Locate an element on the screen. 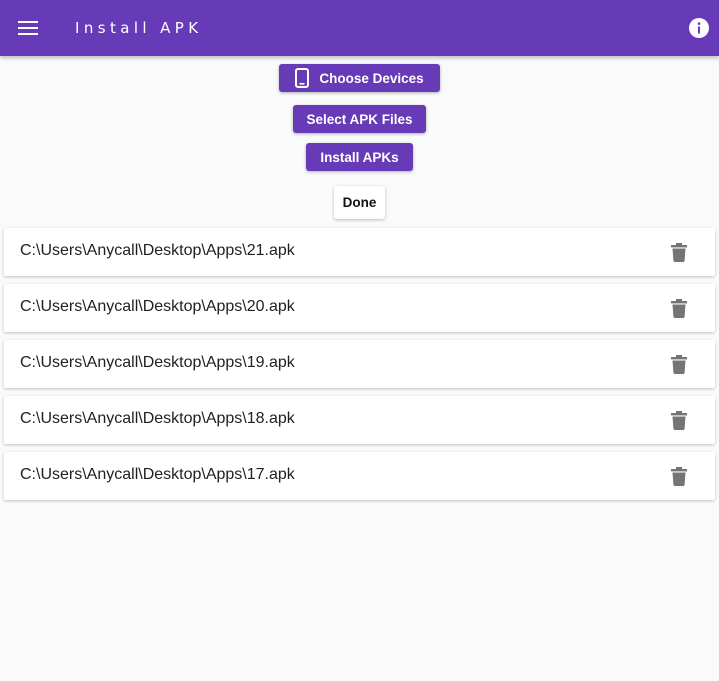 The height and width of the screenshot is (681, 719). info-icon is located at coordinates (699, 28).